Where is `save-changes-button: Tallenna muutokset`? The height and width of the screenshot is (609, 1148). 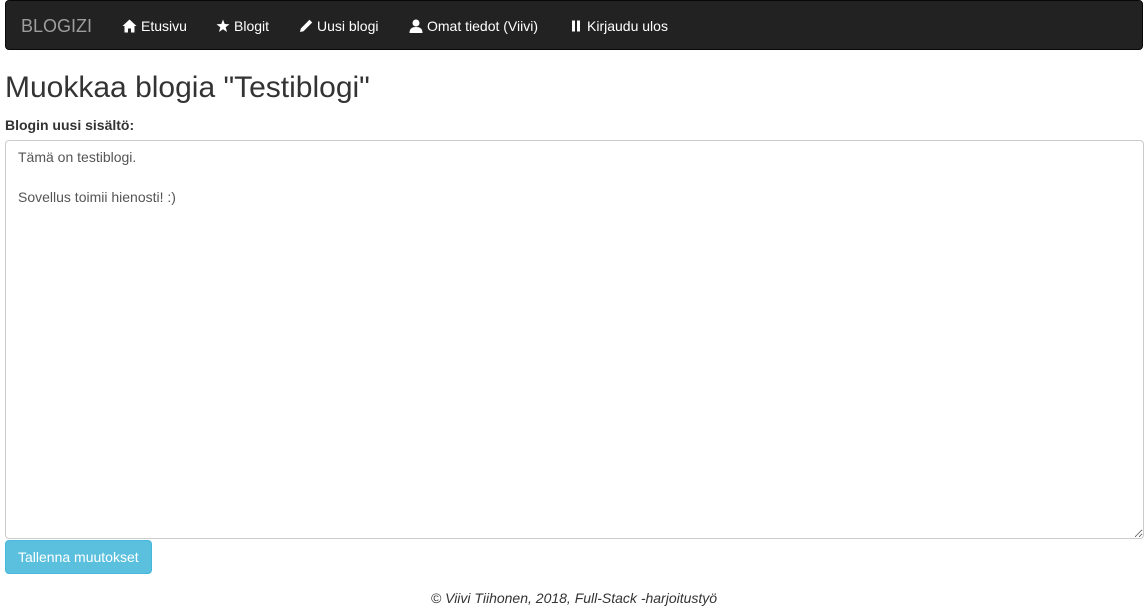 save-changes-button: Tallenna muutokset is located at coordinates (78, 557).